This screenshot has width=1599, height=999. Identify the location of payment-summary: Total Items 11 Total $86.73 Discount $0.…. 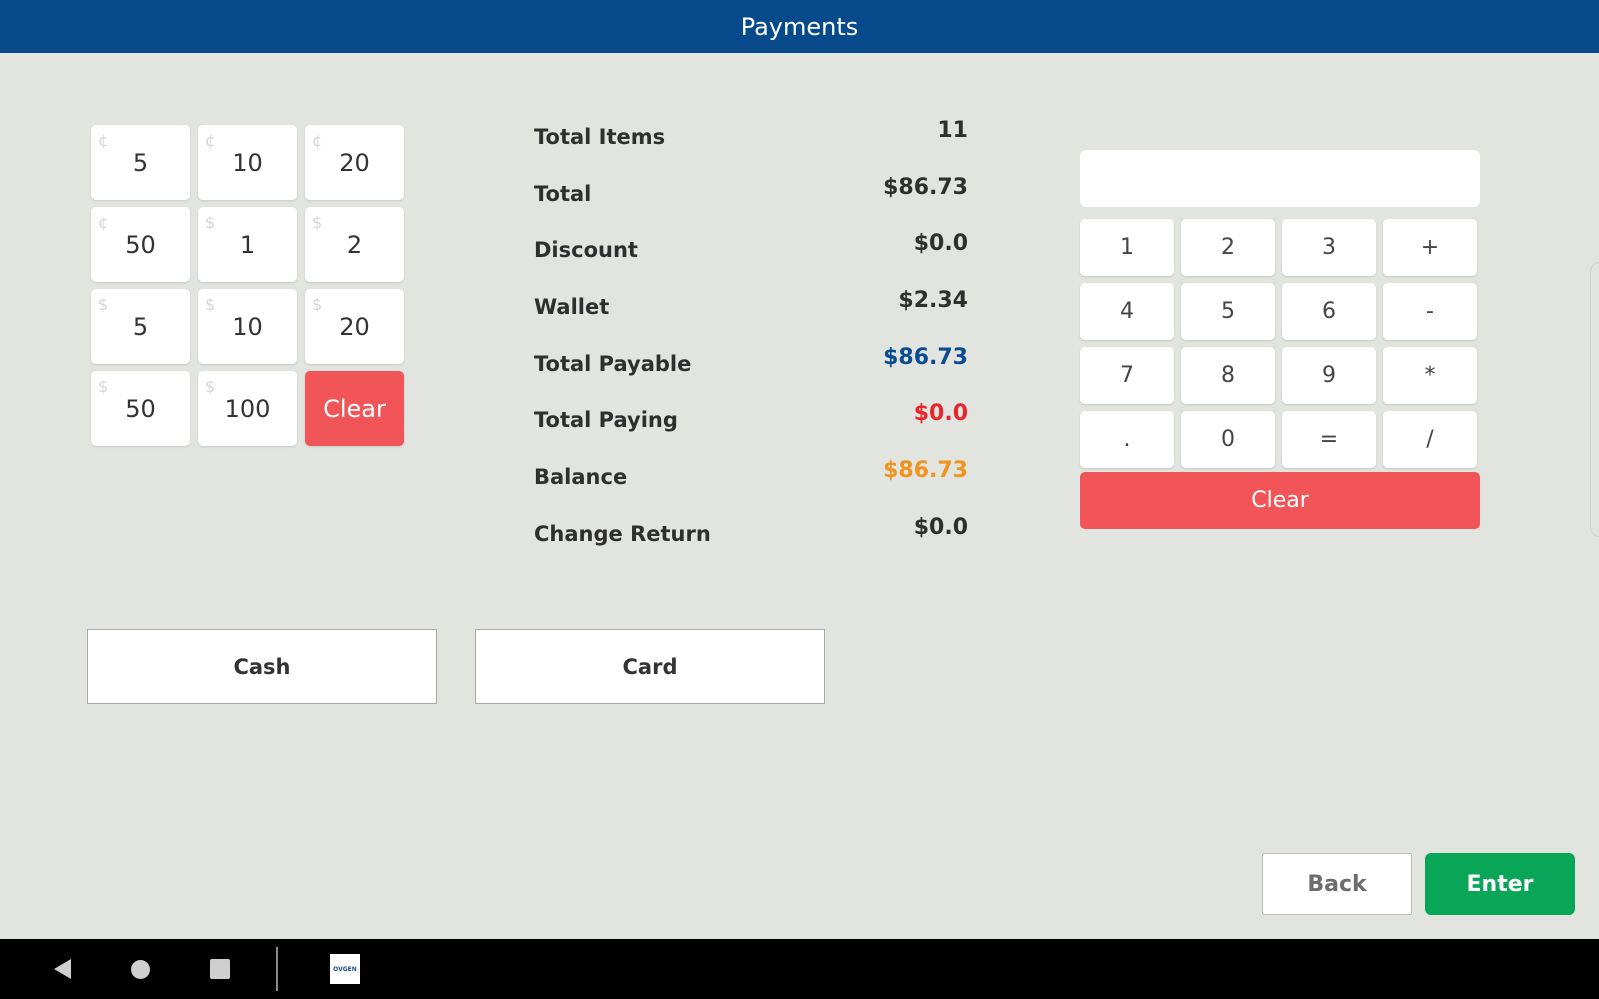
(751, 345).